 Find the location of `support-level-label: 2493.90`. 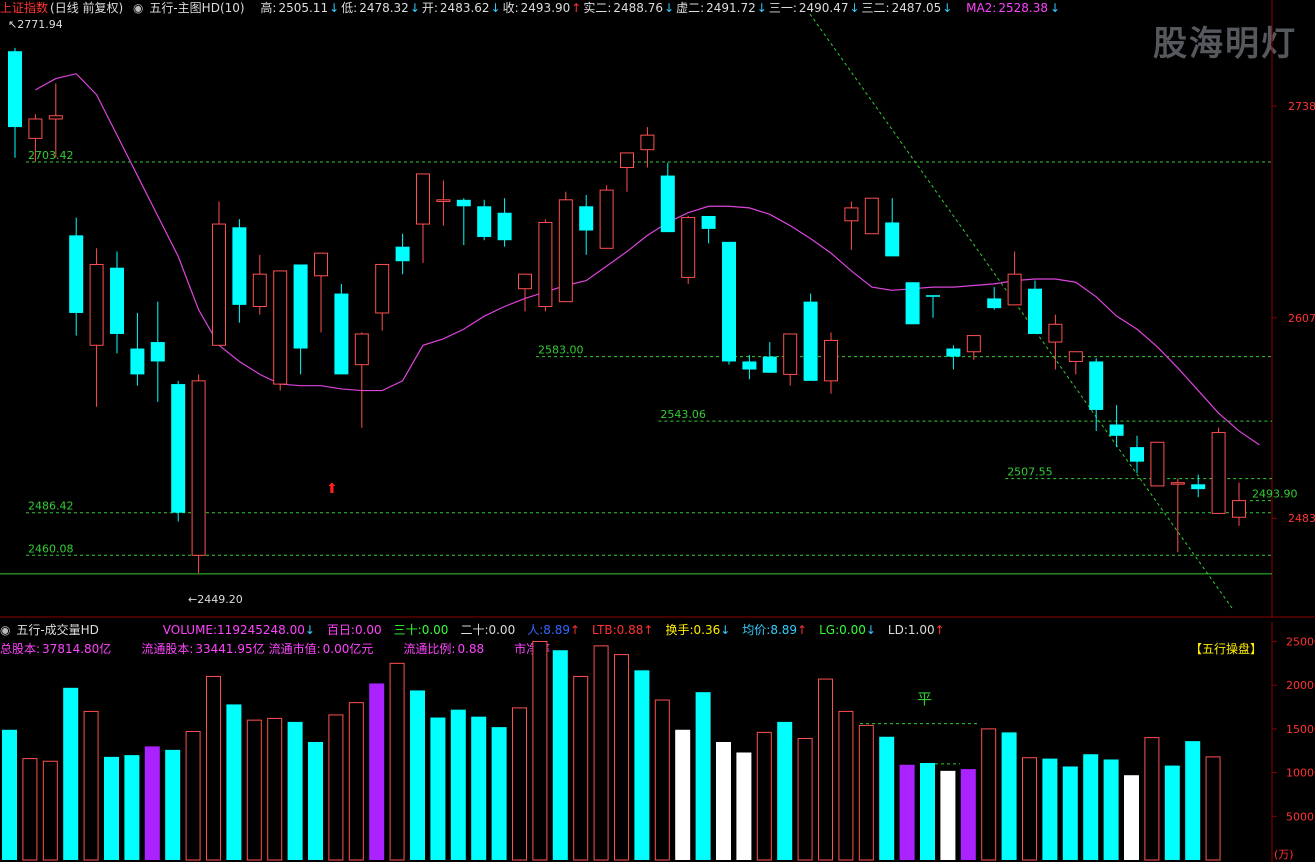

support-level-label: 2493.90 is located at coordinates (1275, 494).